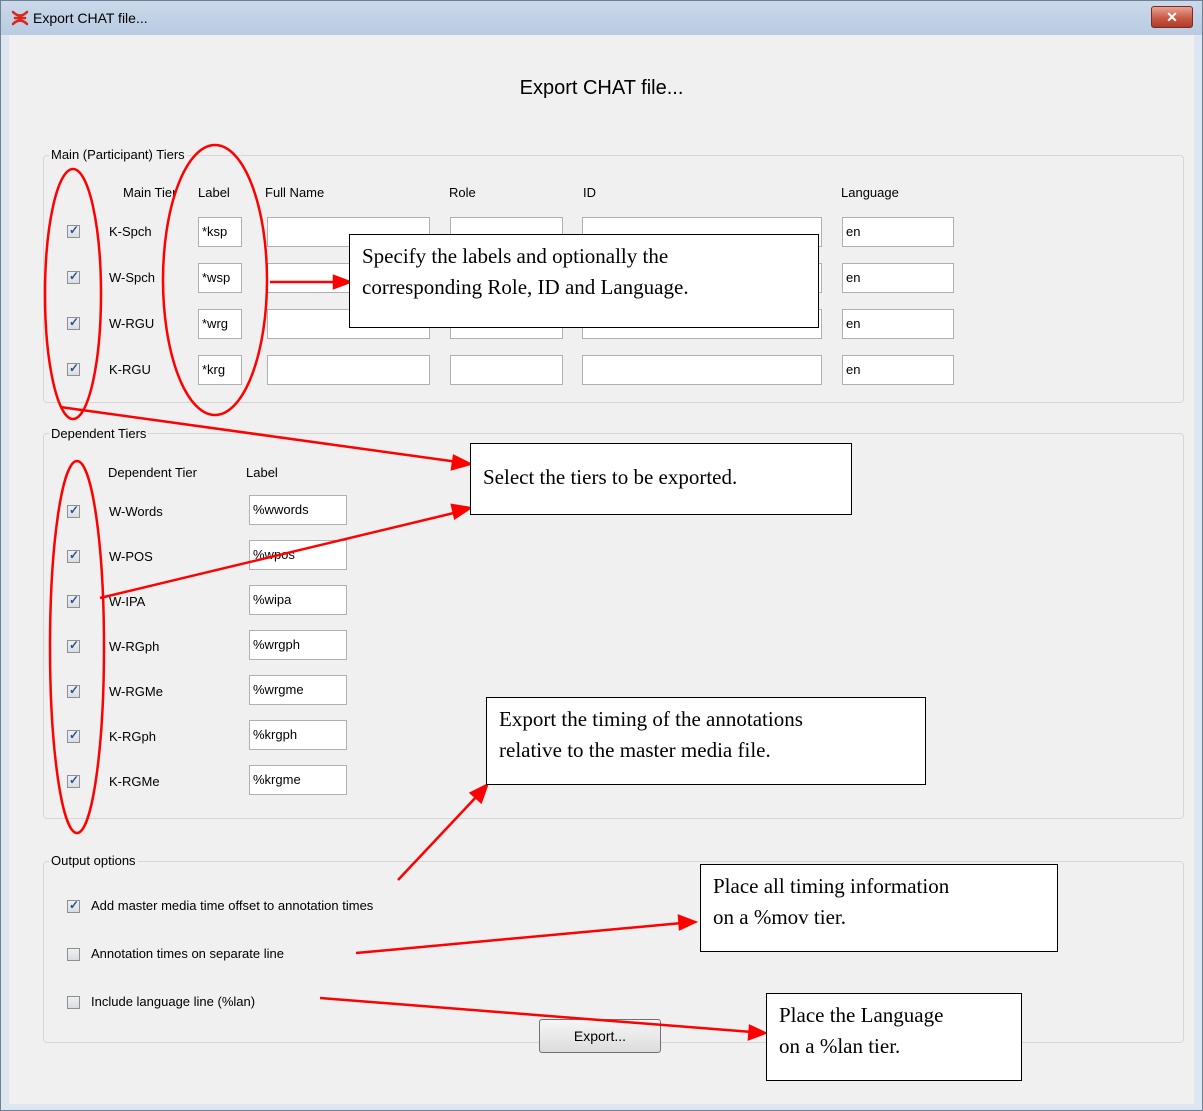  Describe the element at coordinates (870, 192) in the screenshot. I see `header-language: Language` at that location.